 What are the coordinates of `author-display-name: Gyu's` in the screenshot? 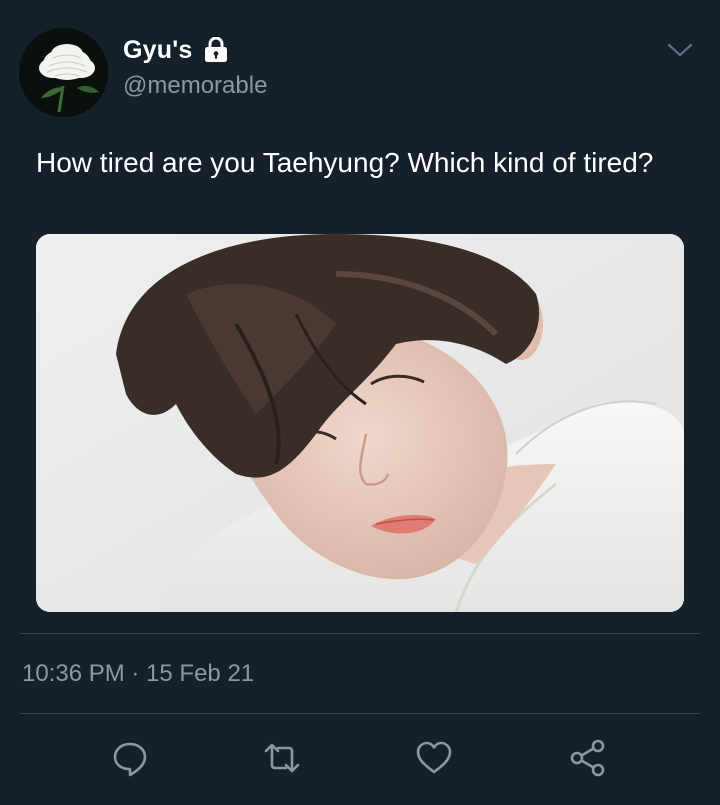 It's located at (157, 50).